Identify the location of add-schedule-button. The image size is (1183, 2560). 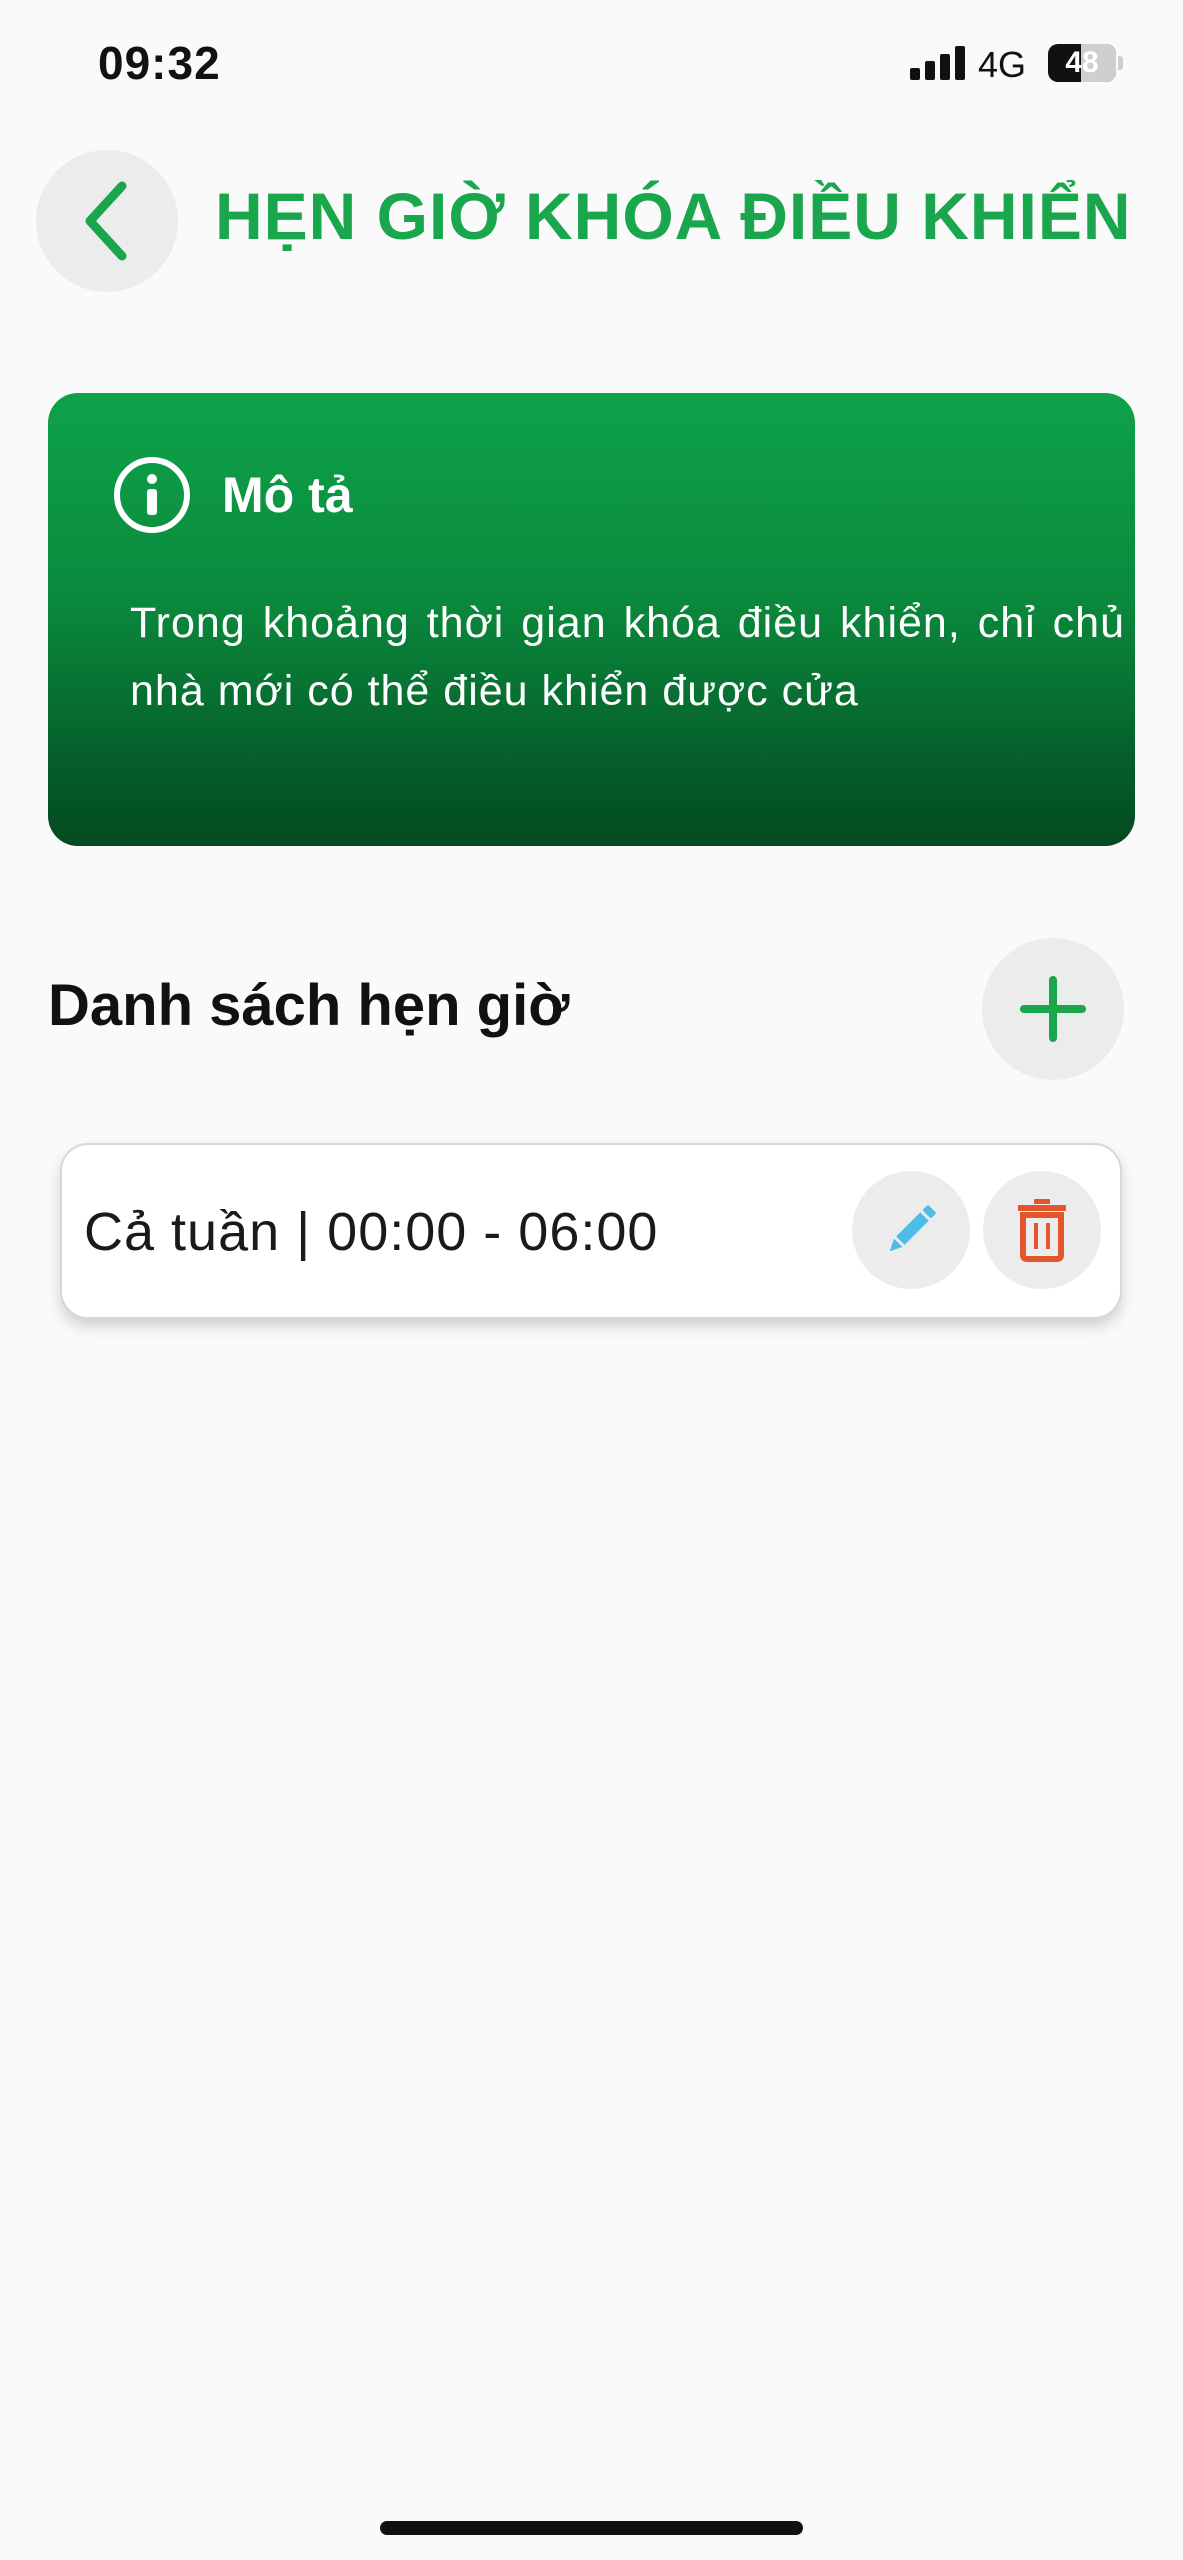
(1053, 1009).